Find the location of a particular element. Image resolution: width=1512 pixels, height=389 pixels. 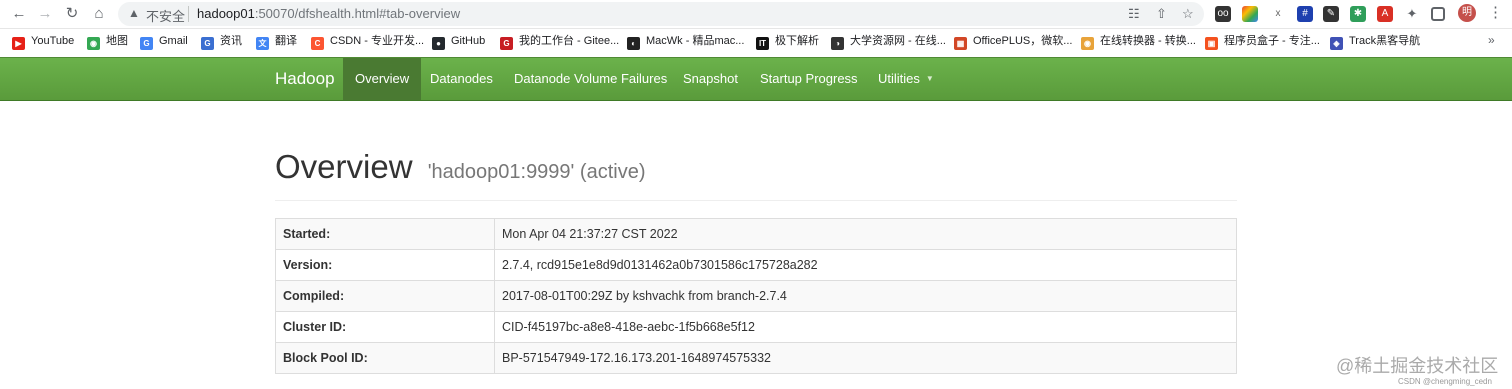

bookmark-item: G 资讯 is located at coordinates (221, 41).